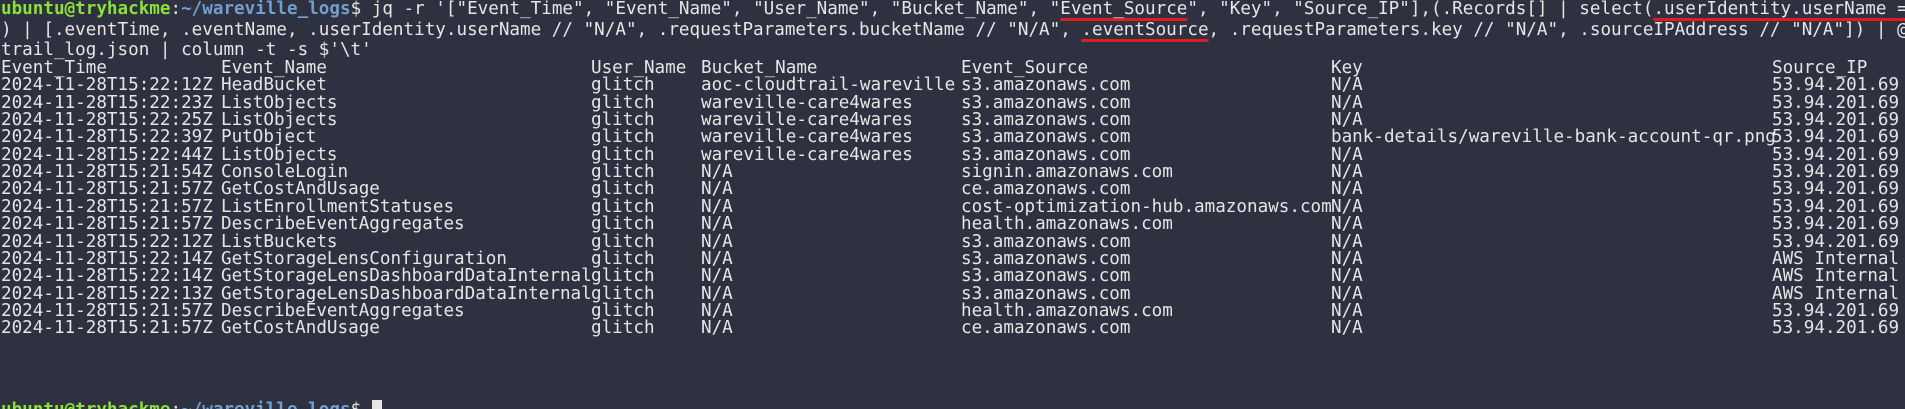  I want to click on next-prompt-line: ubuntu@tryhackme:~/wareville_logs$, so click(191, 404).